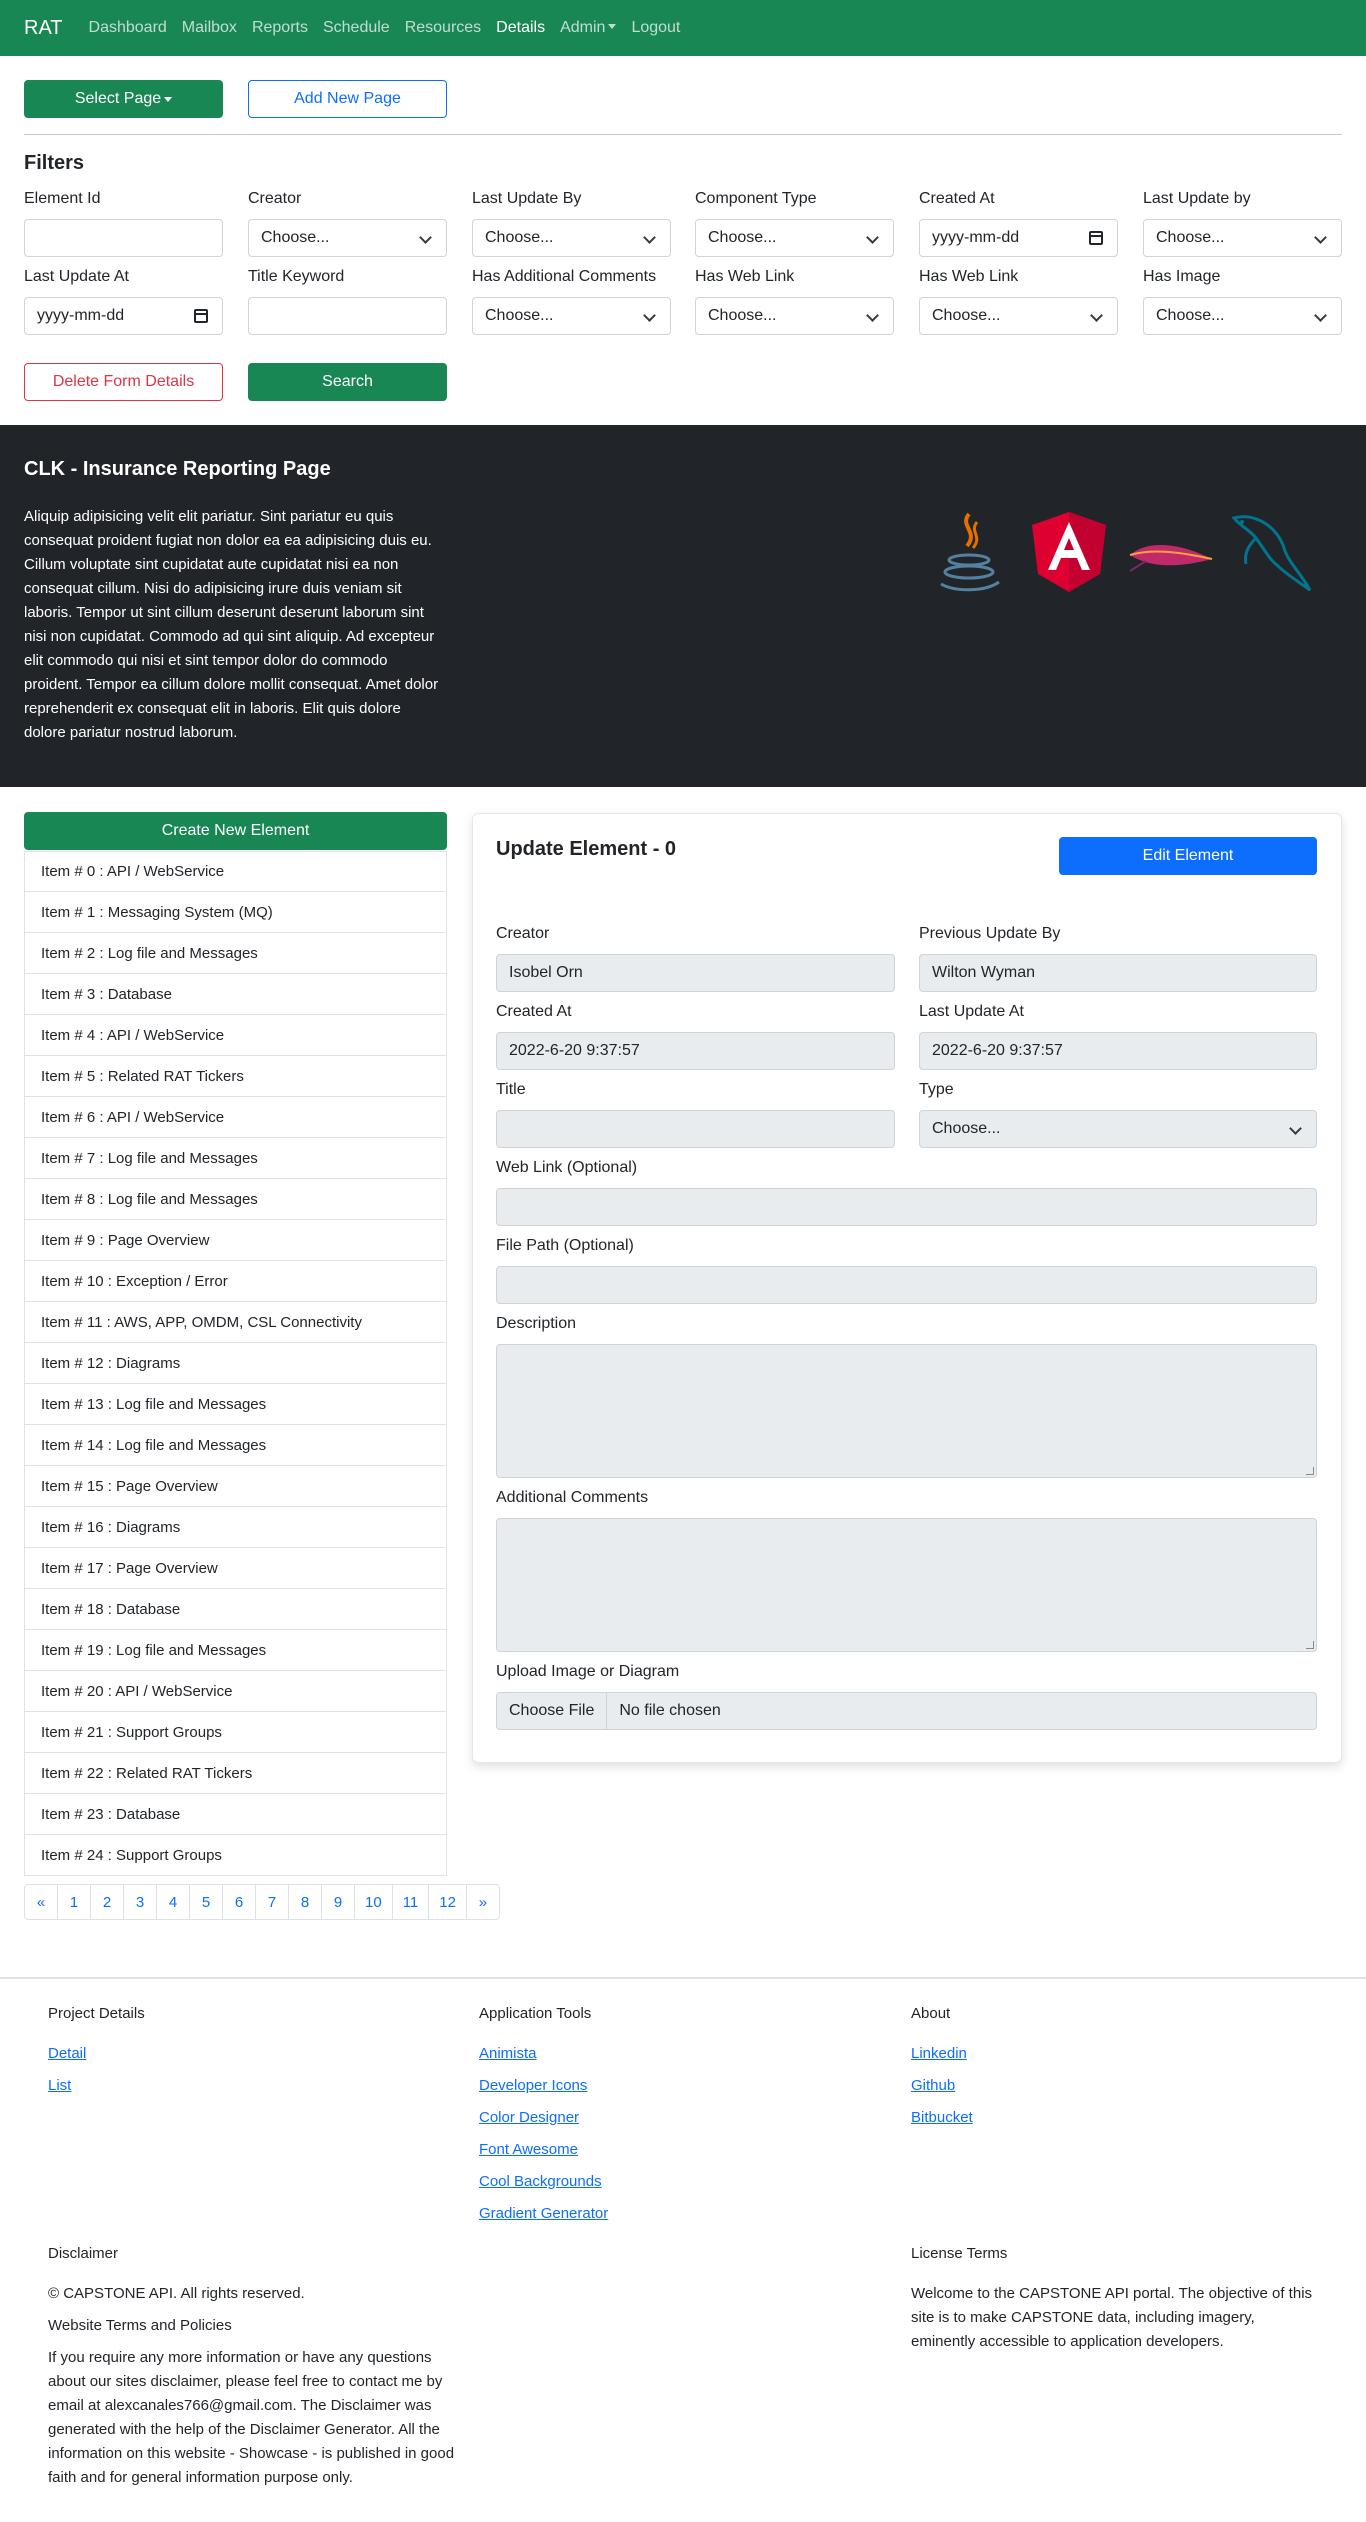 The height and width of the screenshot is (2522, 1366). Describe the element at coordinates (235, 953) in the screenshot. I see `list-item: Item # 2 : Log file and Messages` at that location.